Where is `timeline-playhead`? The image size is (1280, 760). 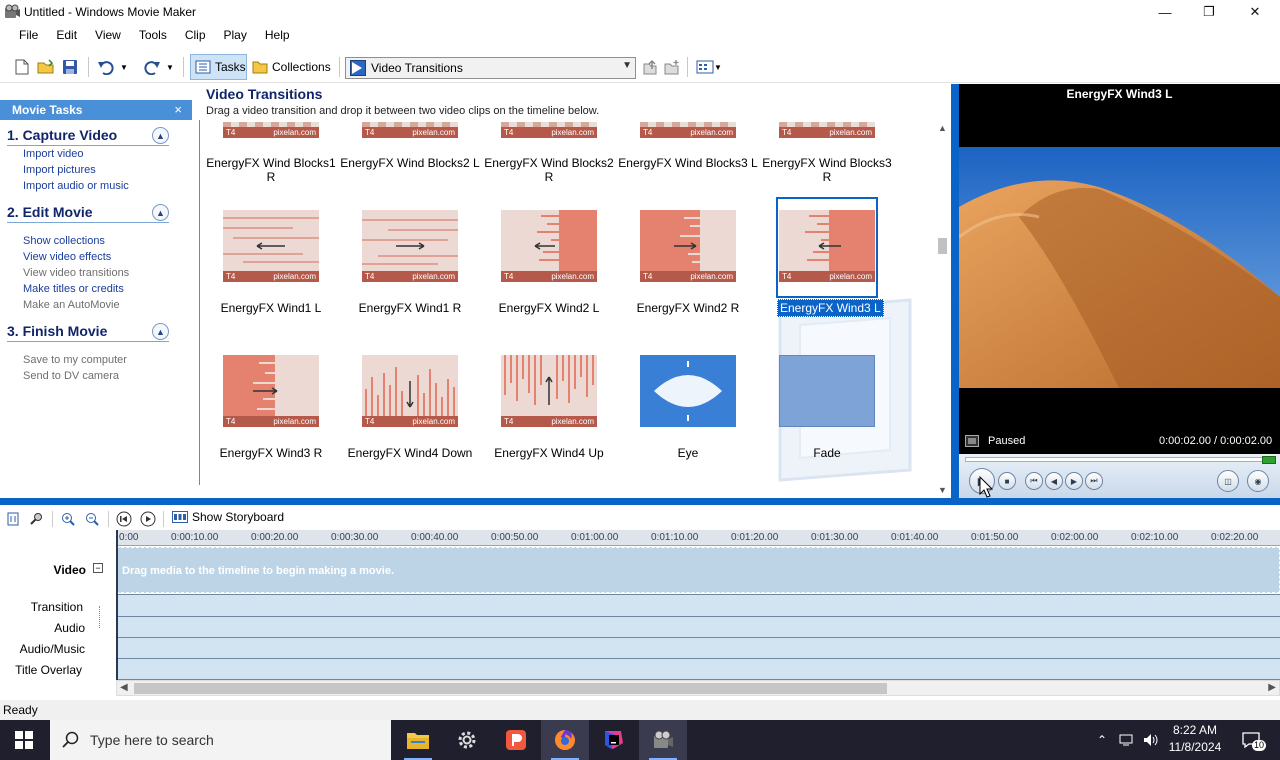
timeline-playhead is located at coordinates (117, 605).